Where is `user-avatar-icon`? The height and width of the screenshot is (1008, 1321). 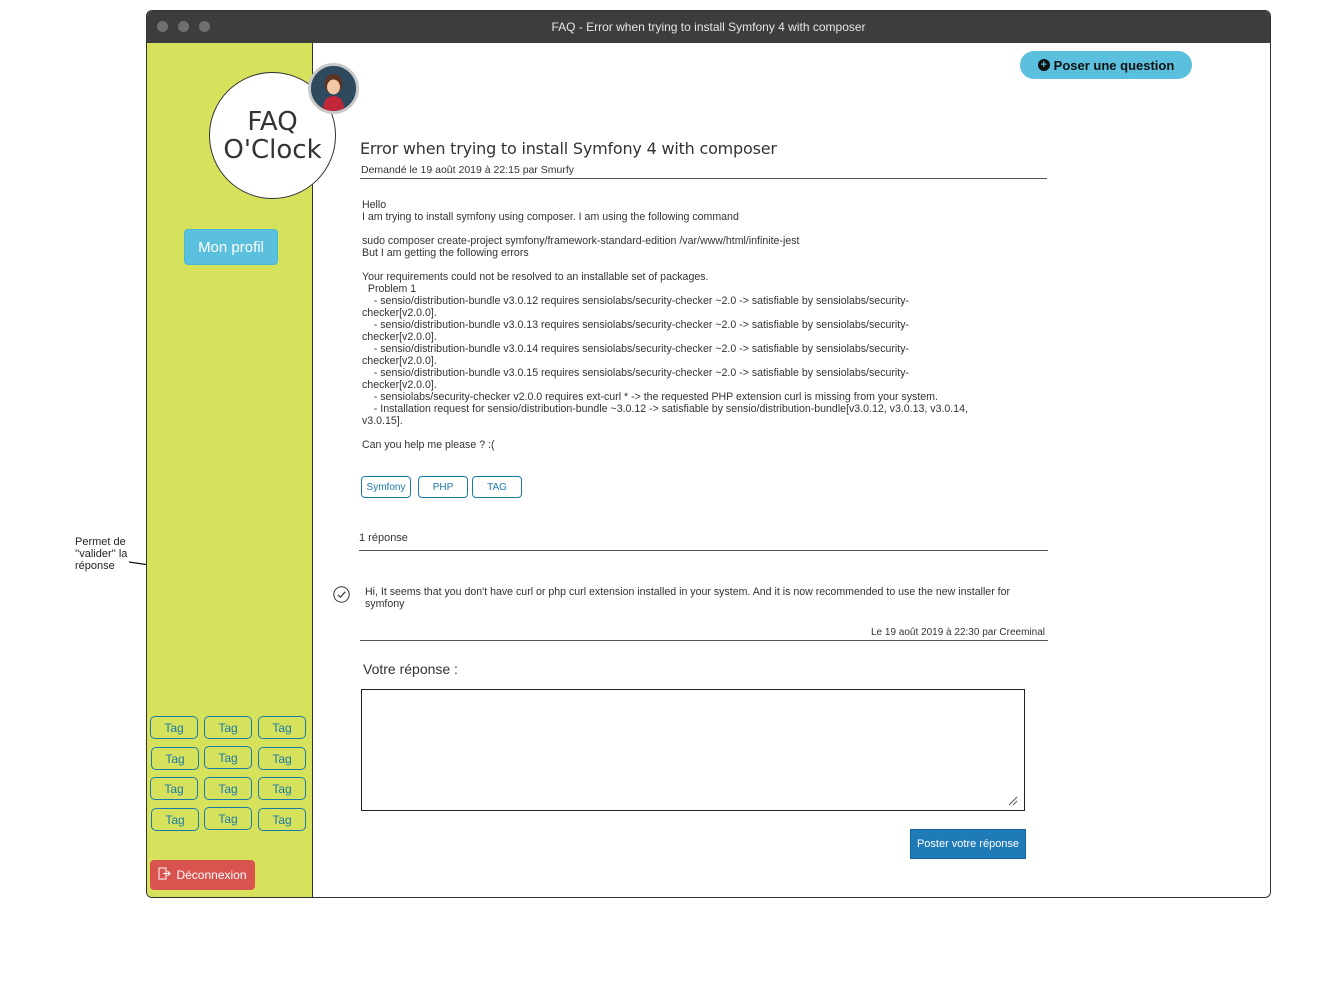 user-avatar-icon is located at coordinates (333, 88).